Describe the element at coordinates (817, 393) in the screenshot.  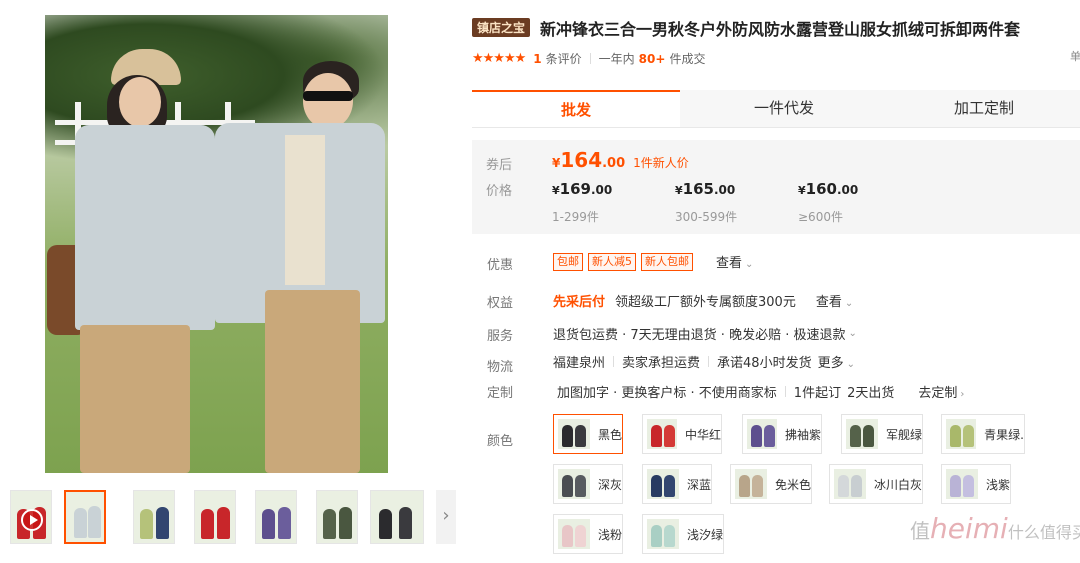
I see `moq-text: 1件起订` at that location.